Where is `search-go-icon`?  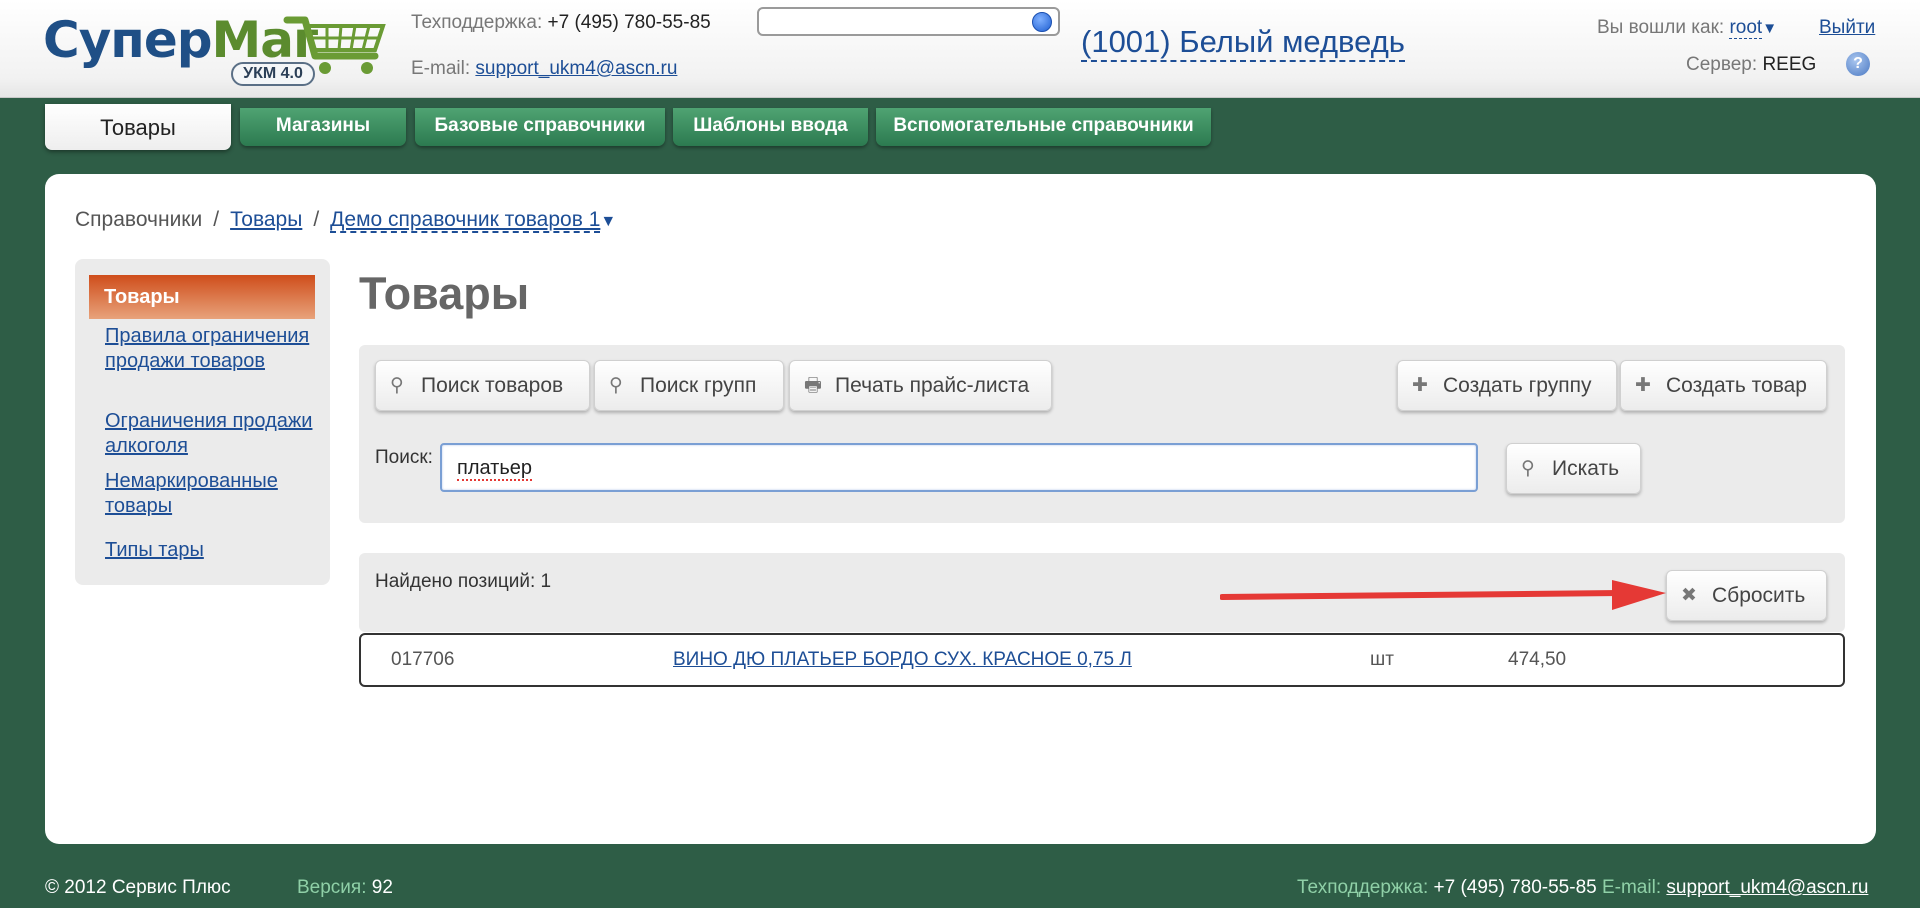
search-go-icon is located at coordinates (1042, 22).